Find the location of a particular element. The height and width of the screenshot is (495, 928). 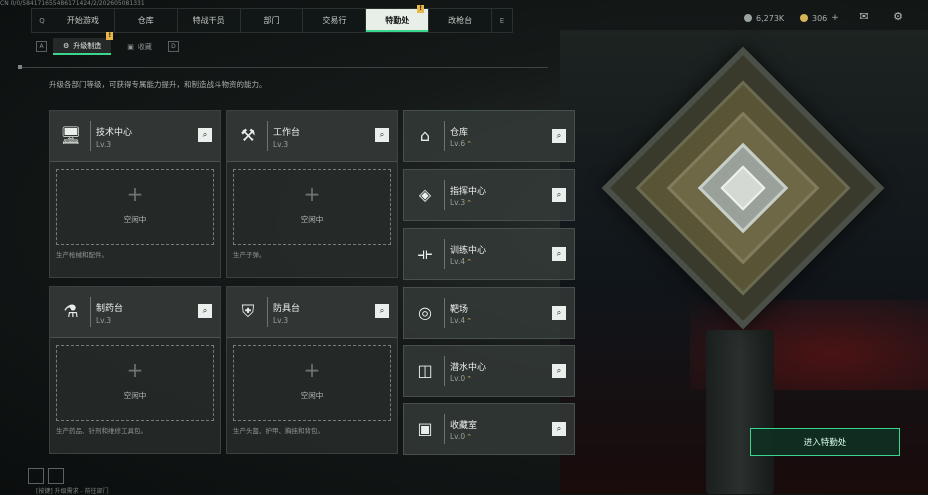

level-text: Lv.4 is located at coordinates (458, 261).